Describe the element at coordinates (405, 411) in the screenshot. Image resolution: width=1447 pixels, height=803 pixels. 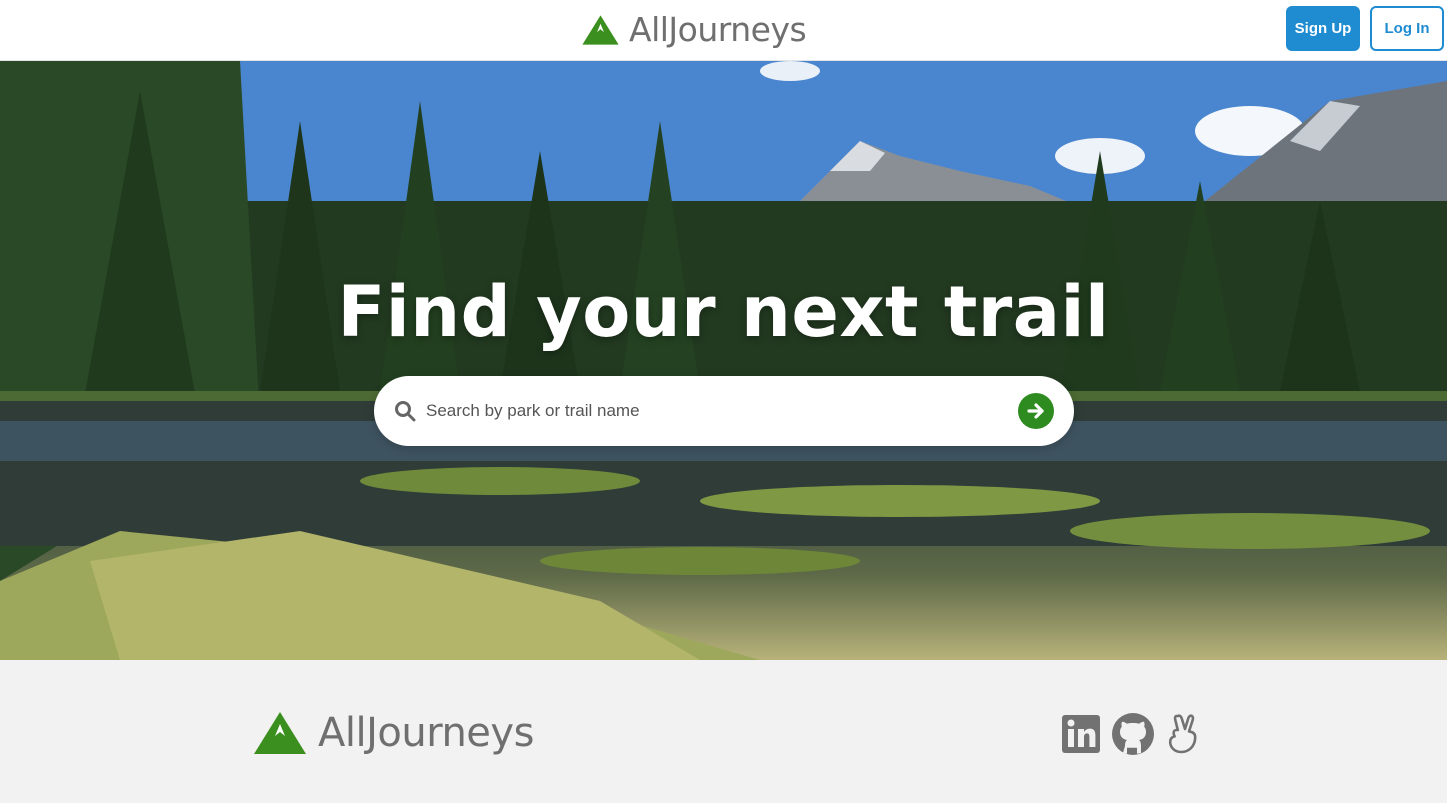
I see `search-icon` at that location.